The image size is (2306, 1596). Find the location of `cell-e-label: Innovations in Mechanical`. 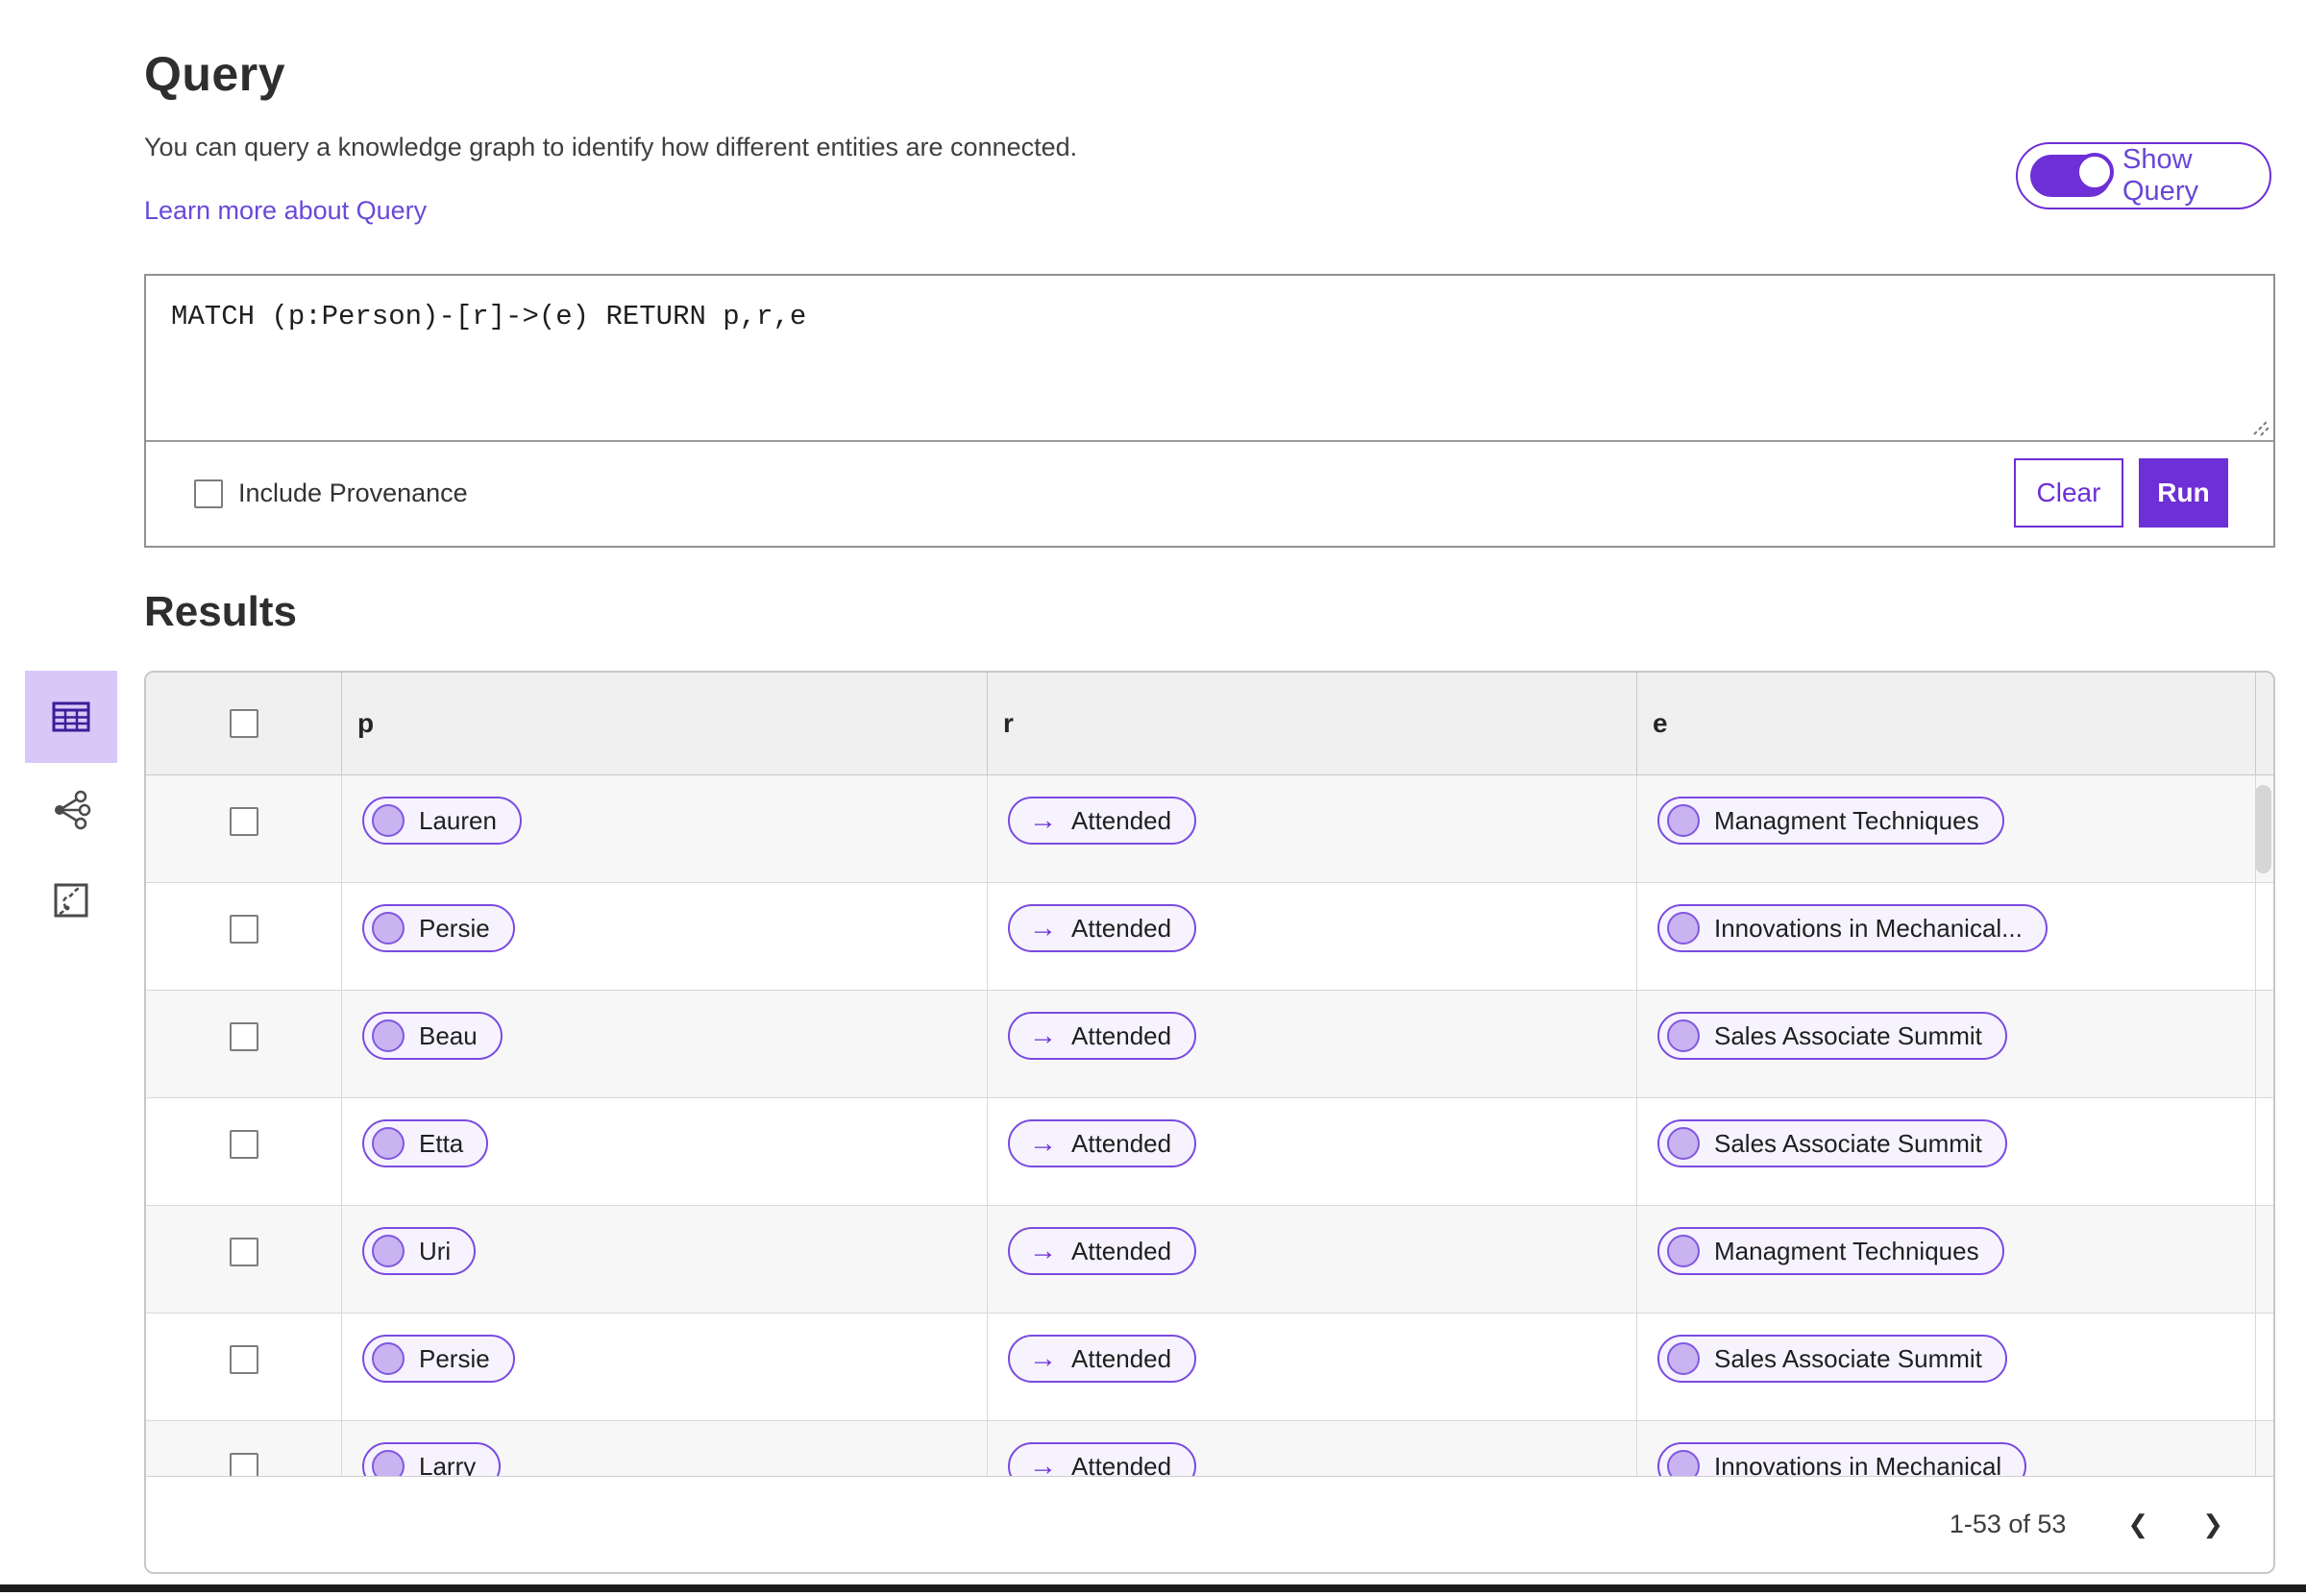

cell-e-label: Innovations in Mechanical is located at coordinates (1858, 1464).